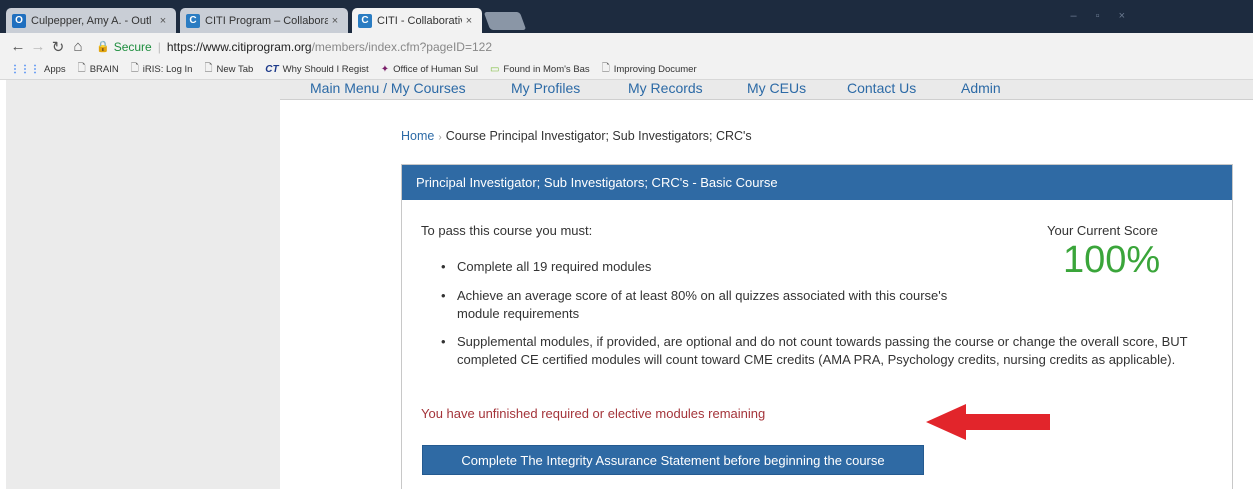  Describe the element at coordinates (239, 46) in the screenshot. I see `url-host: https://www.citiprogram.org` at that location.